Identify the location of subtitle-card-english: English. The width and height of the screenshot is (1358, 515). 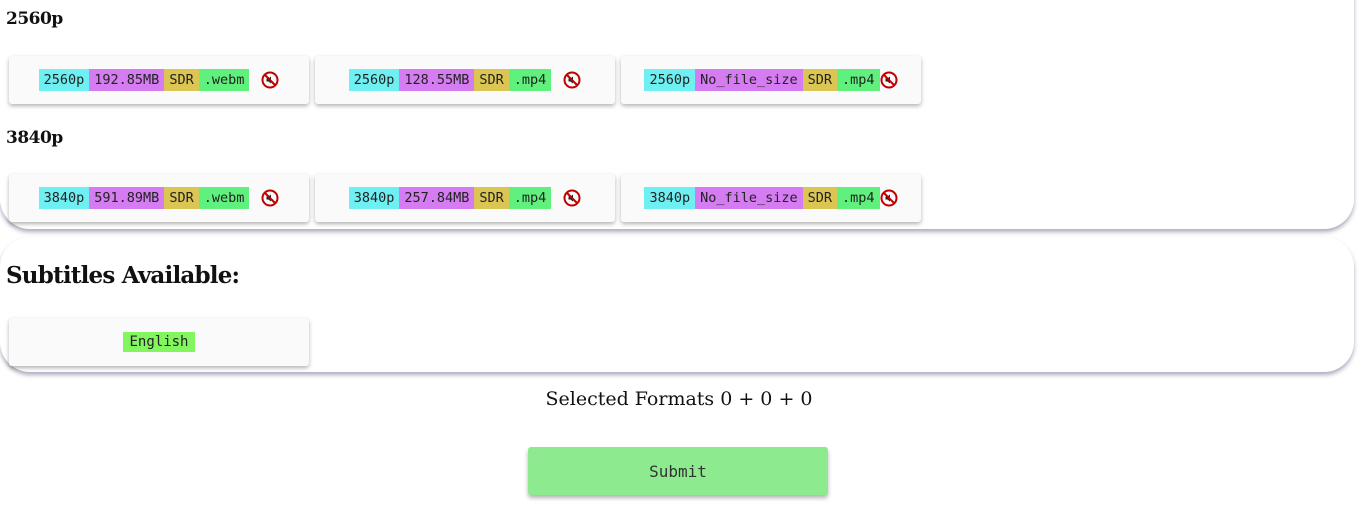
(159, 342).